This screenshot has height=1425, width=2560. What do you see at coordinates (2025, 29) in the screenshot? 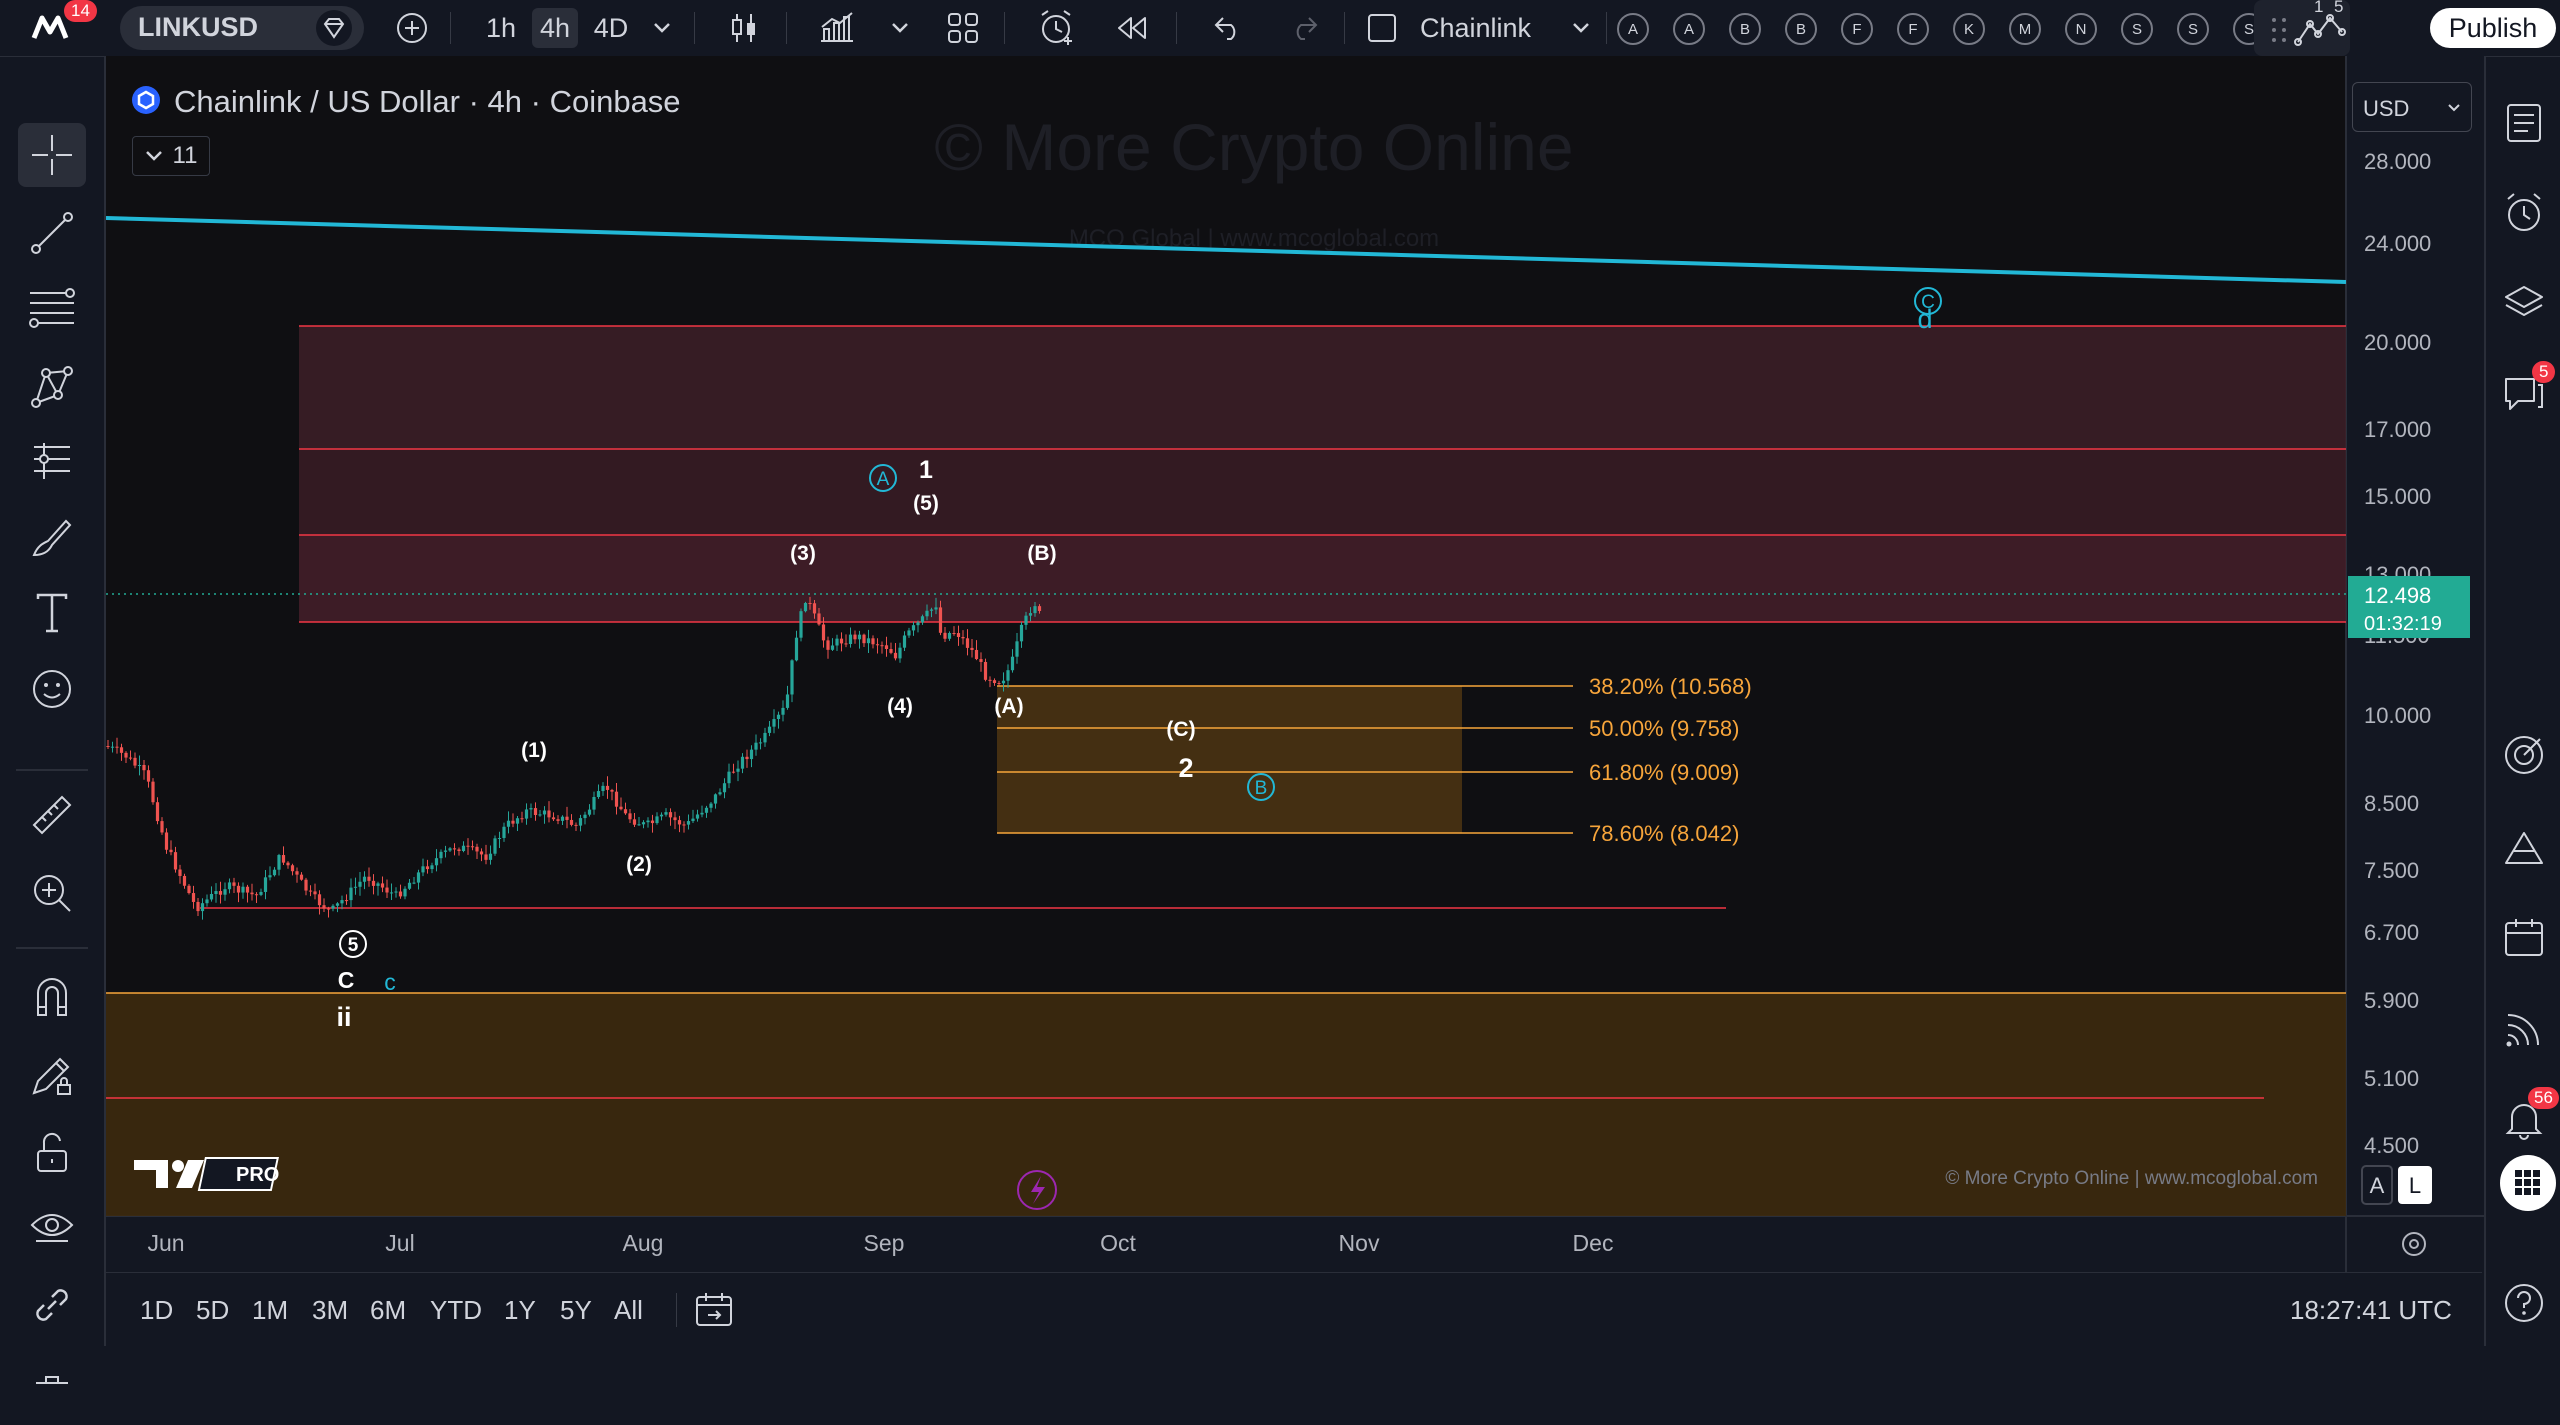
I see `alpha-button: M` at bounding box center [2025, 29].